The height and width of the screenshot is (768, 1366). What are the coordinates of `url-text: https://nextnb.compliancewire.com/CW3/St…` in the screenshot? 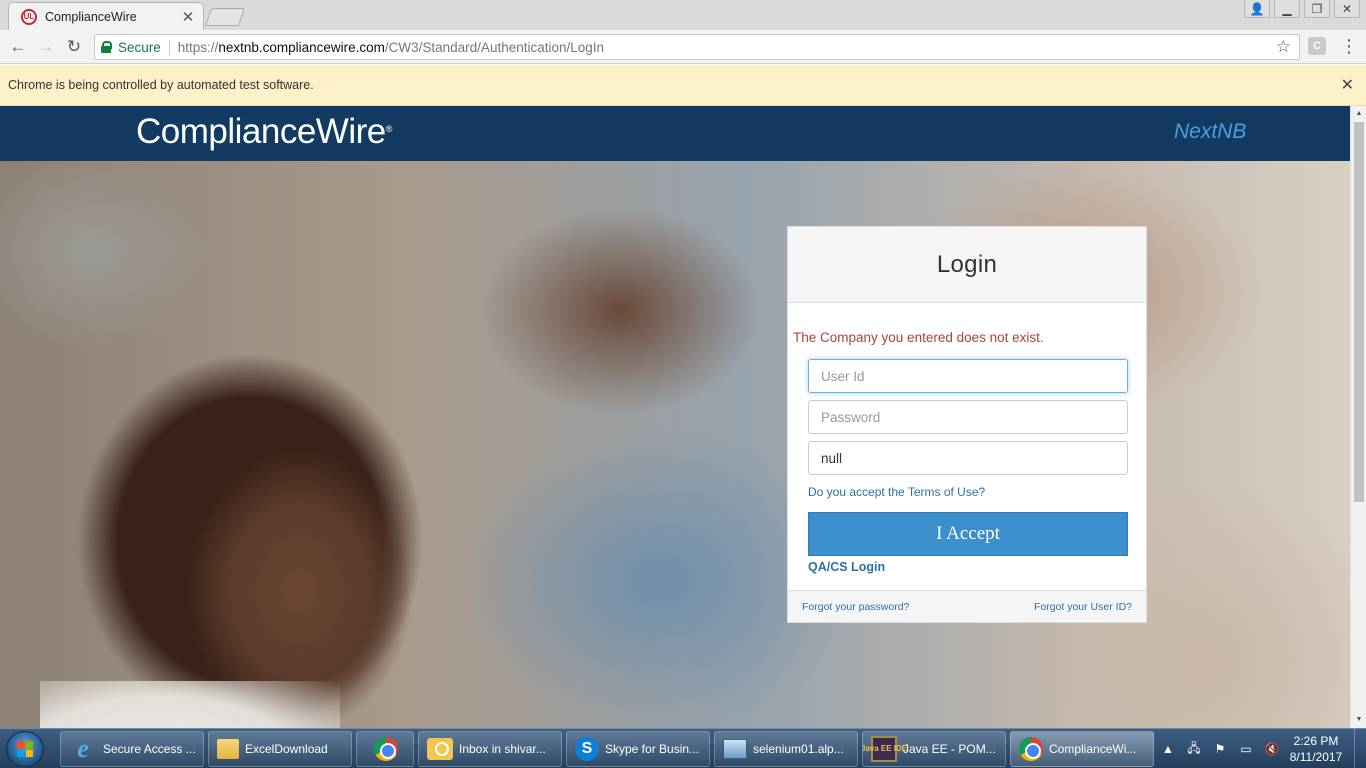 It's located at (391, 47).